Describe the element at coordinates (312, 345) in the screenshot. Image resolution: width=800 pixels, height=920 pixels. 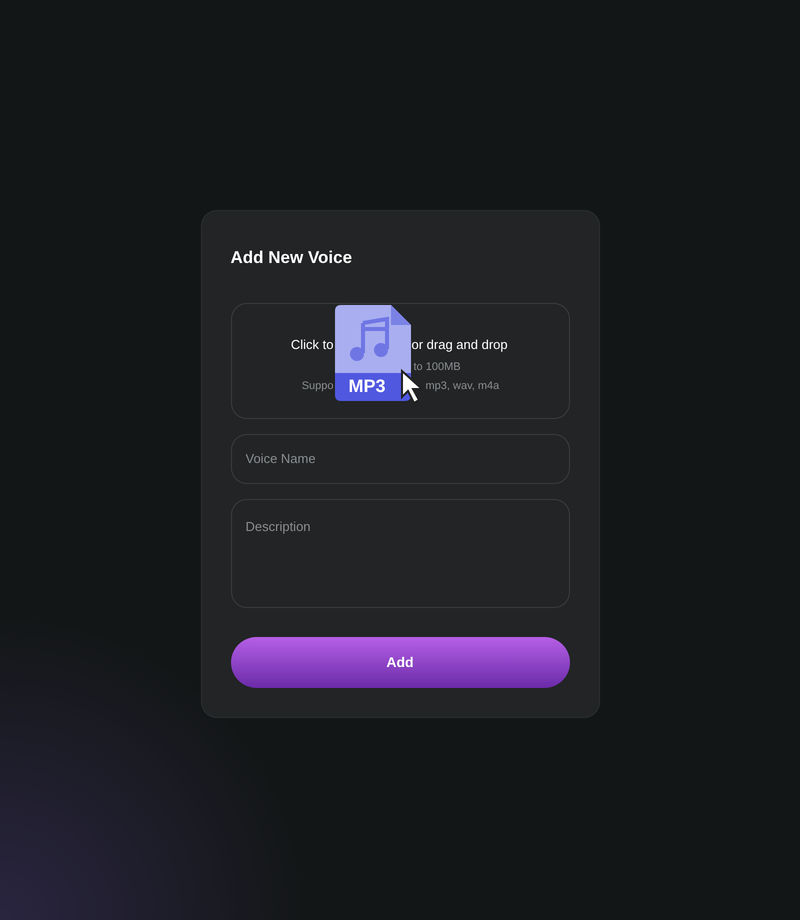
I see `upload-prompt: Click to` at that location.